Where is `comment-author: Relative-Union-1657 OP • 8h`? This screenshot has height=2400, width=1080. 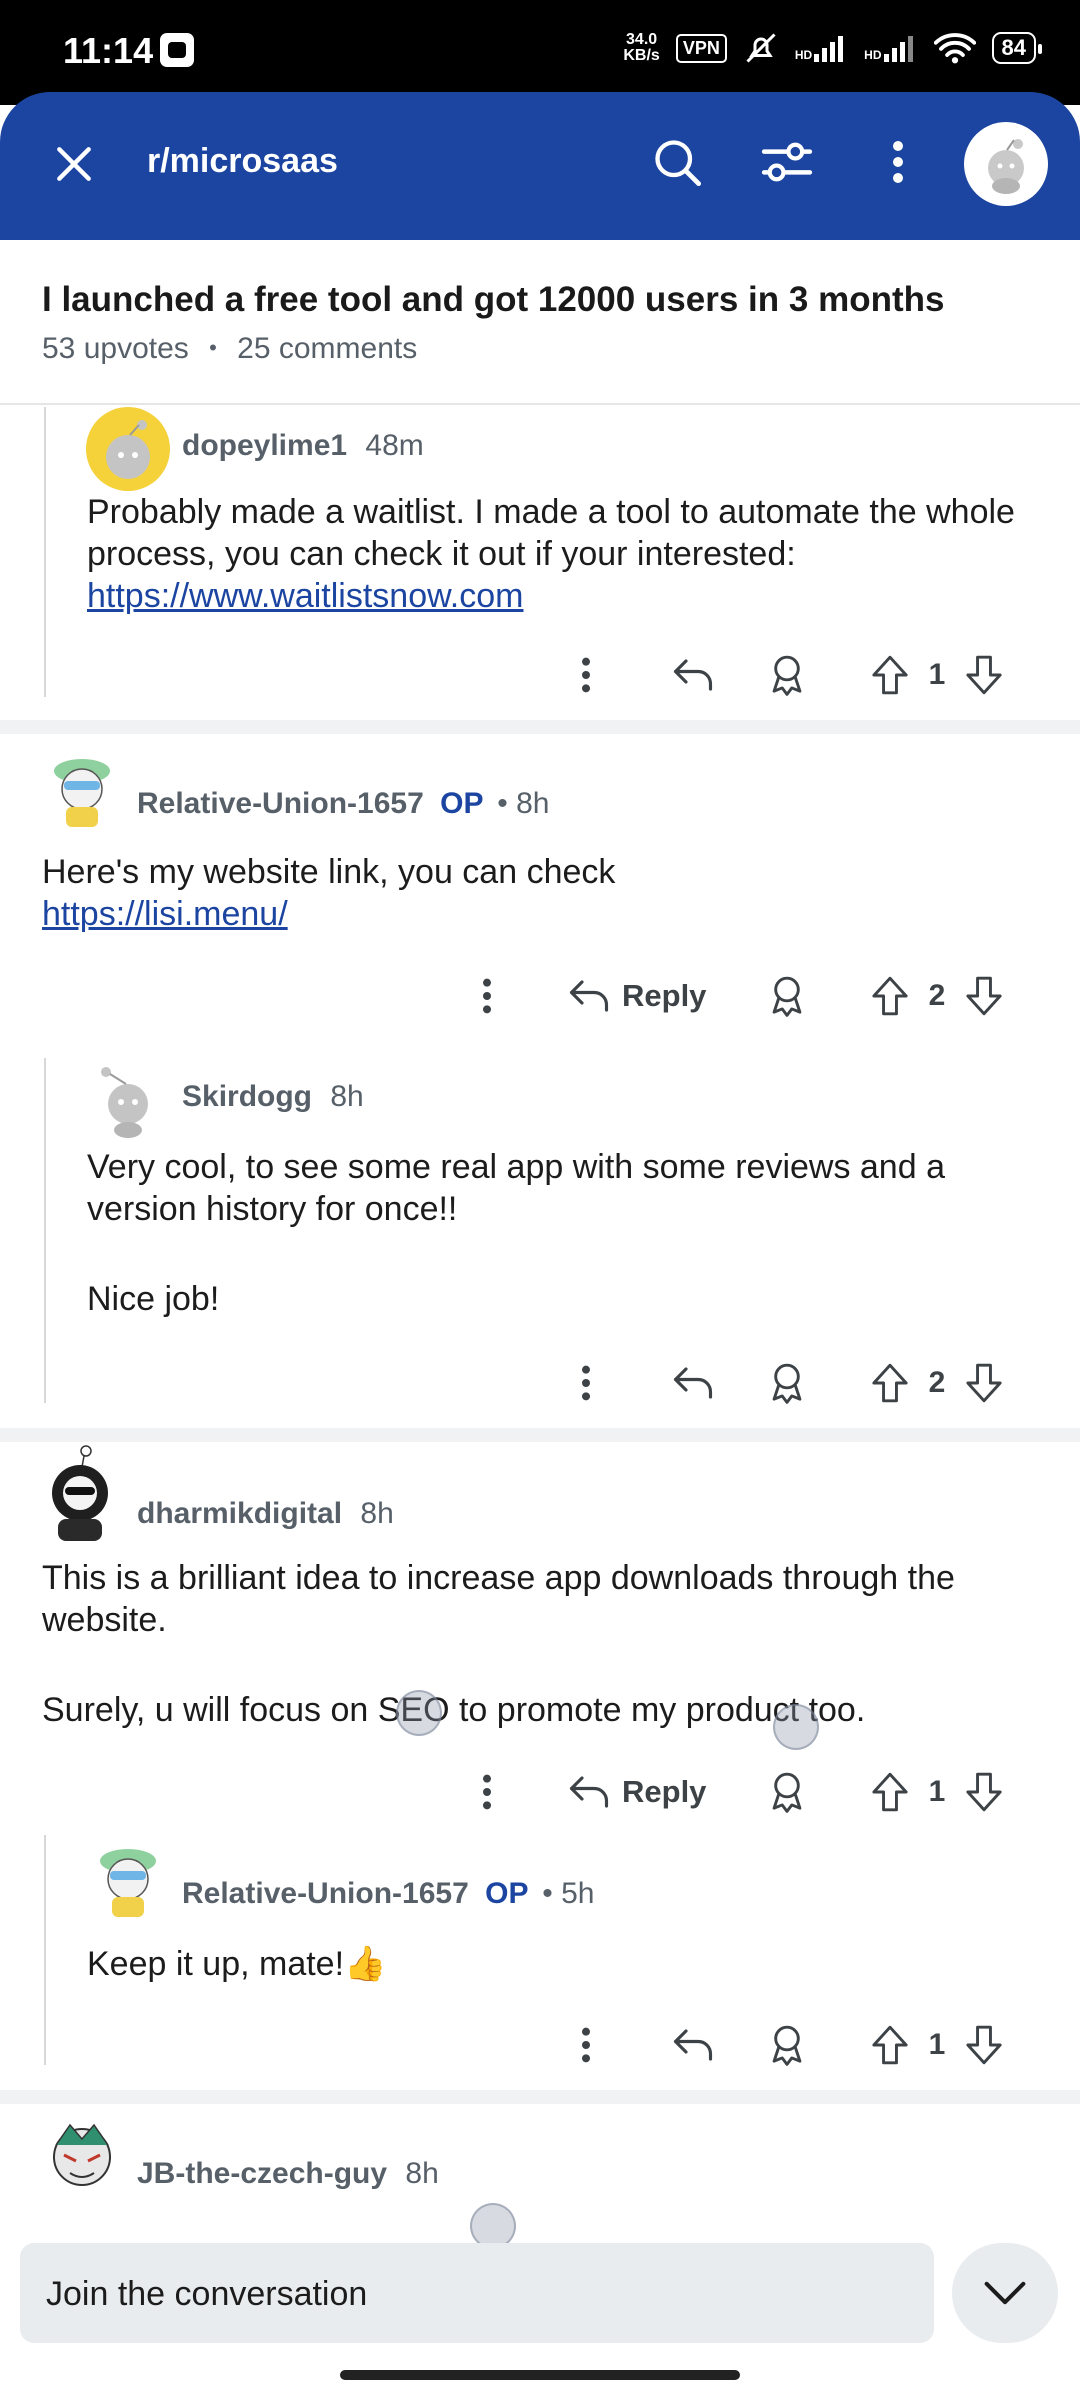
comment-author: Relative-Union-1657 OP • 8h is located at coordinates (343, 804).